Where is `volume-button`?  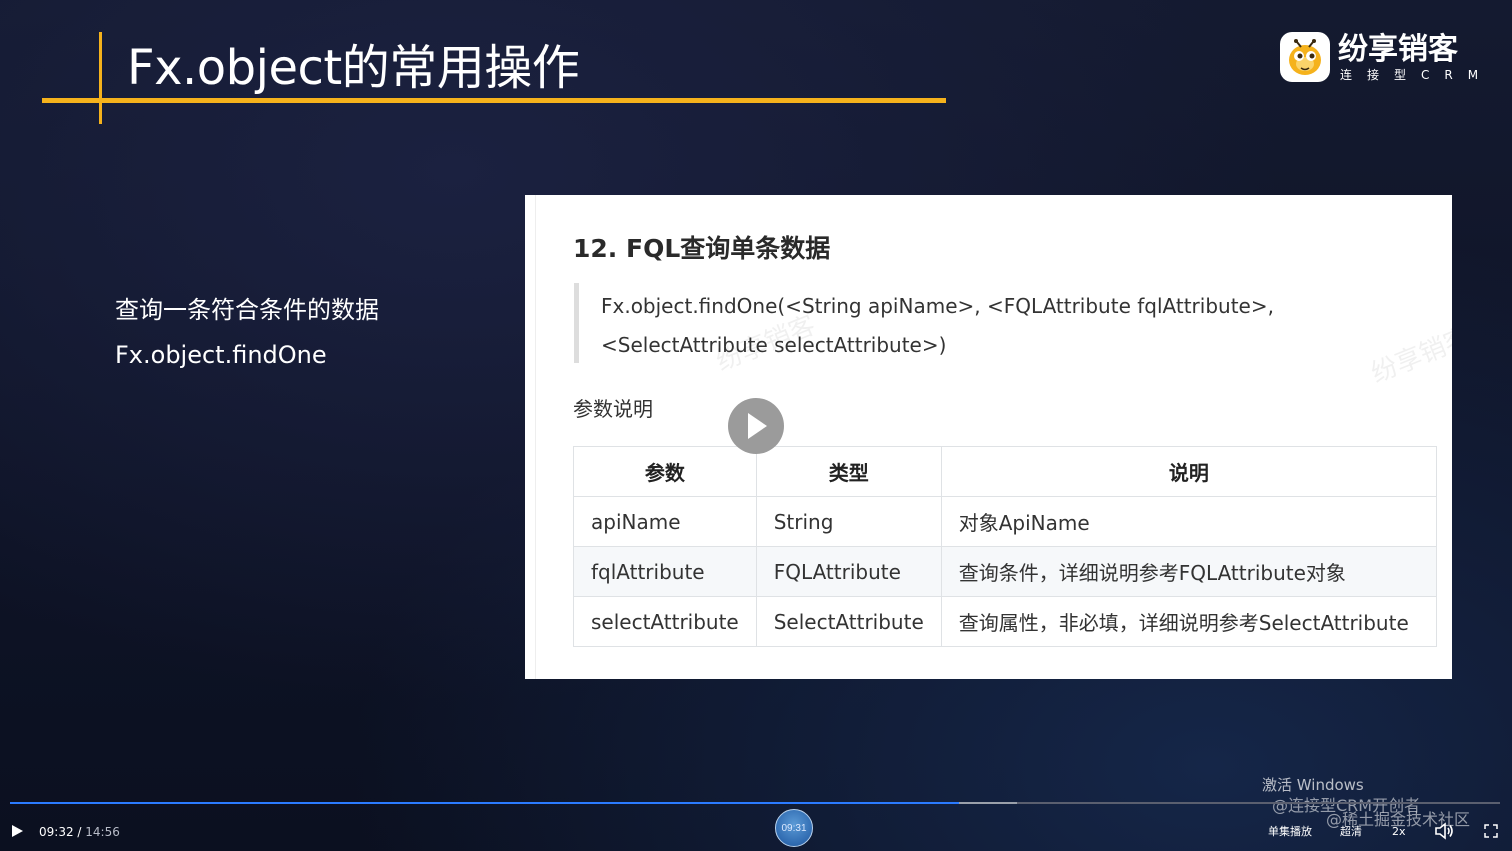 volume-button is located at coordinates (1444, 834).